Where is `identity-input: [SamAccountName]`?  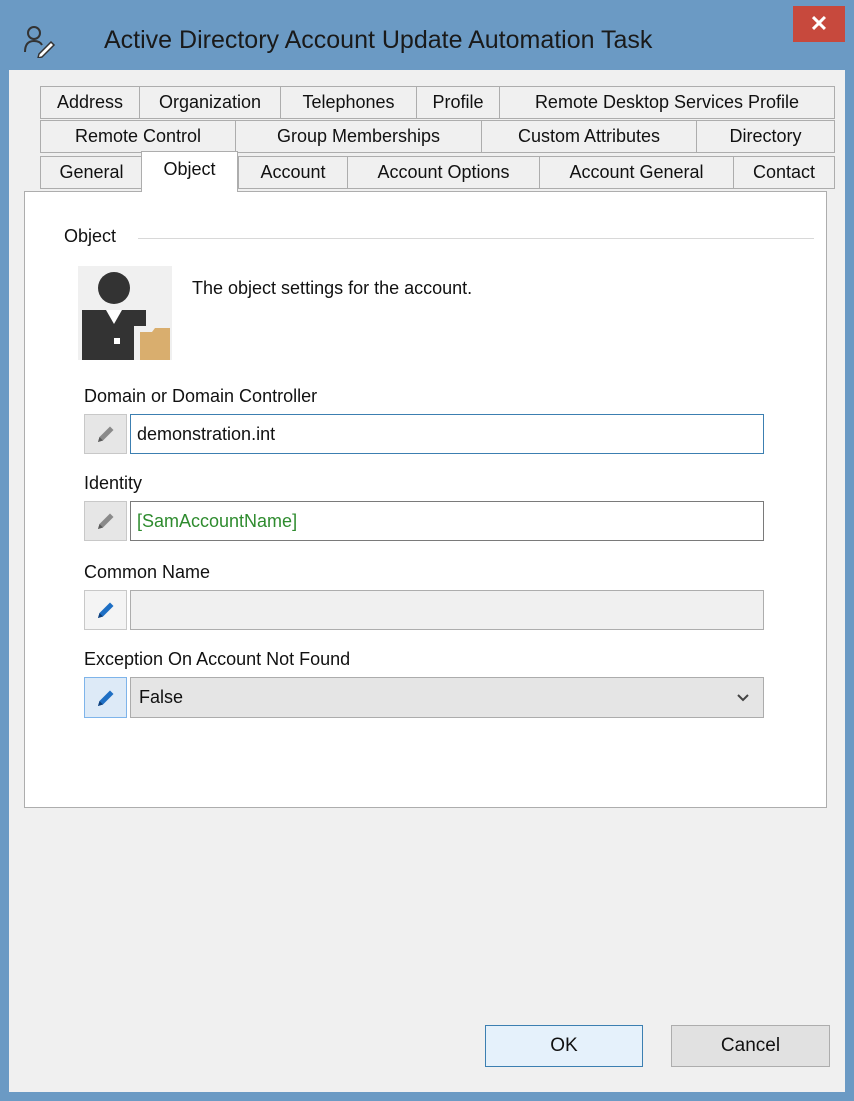 identity-input: [SamAccountName] is located at coordinates (447, 521).